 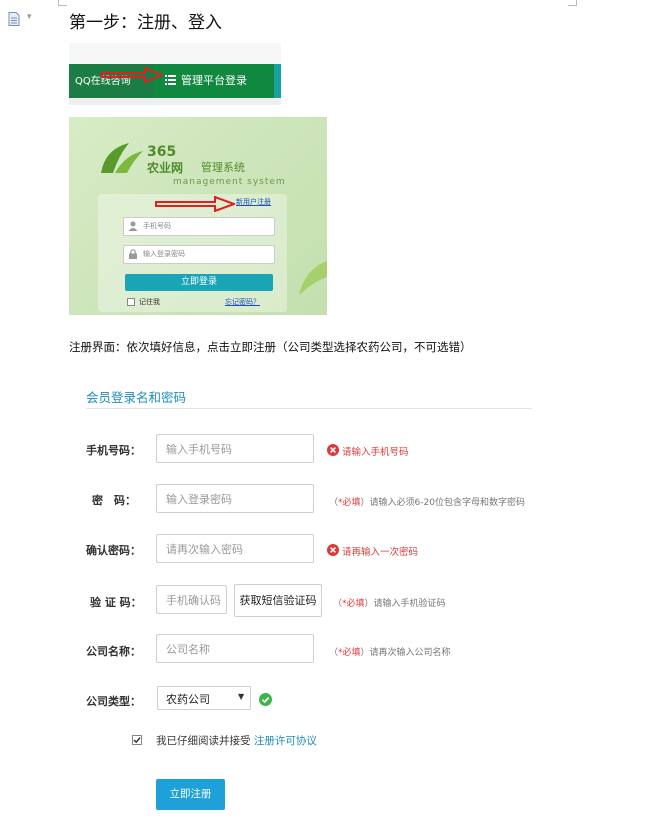 I want to click on divider, so click(x=309, y=408).